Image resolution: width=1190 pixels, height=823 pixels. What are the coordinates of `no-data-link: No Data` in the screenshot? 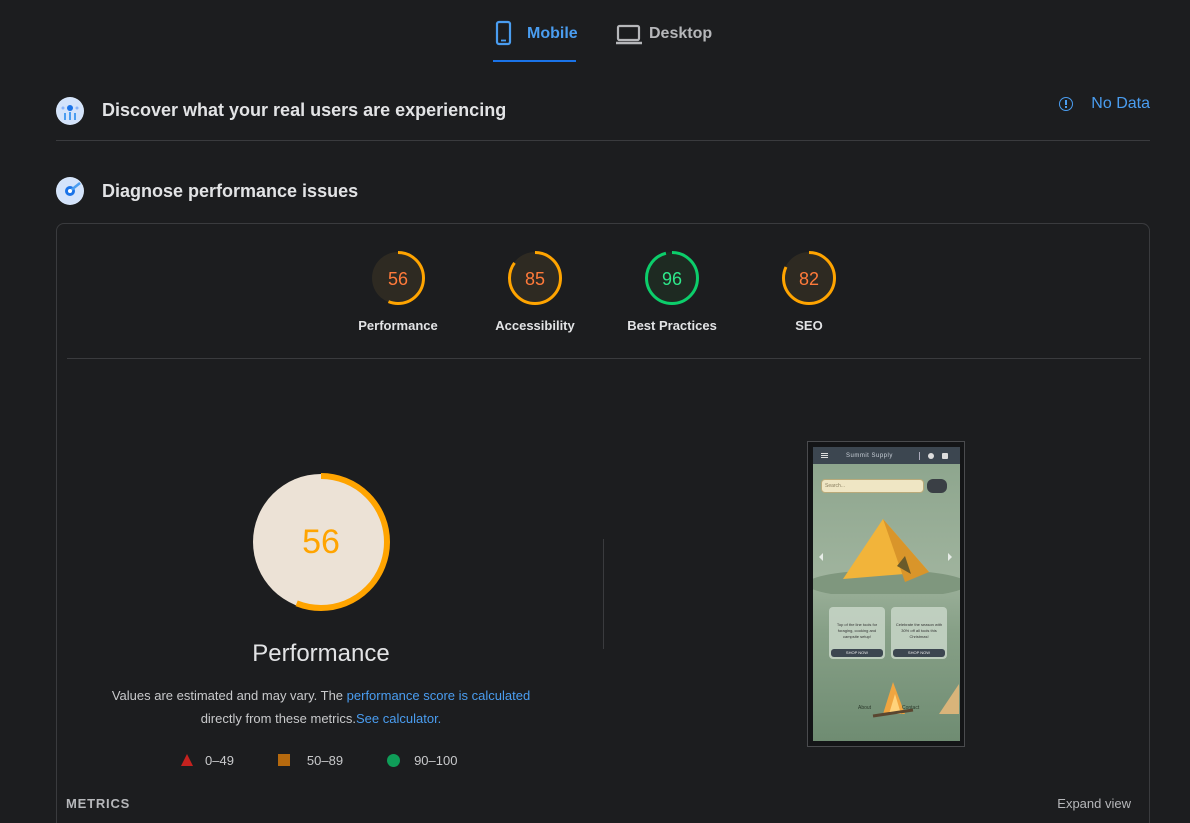 It's located at (1104, 104).